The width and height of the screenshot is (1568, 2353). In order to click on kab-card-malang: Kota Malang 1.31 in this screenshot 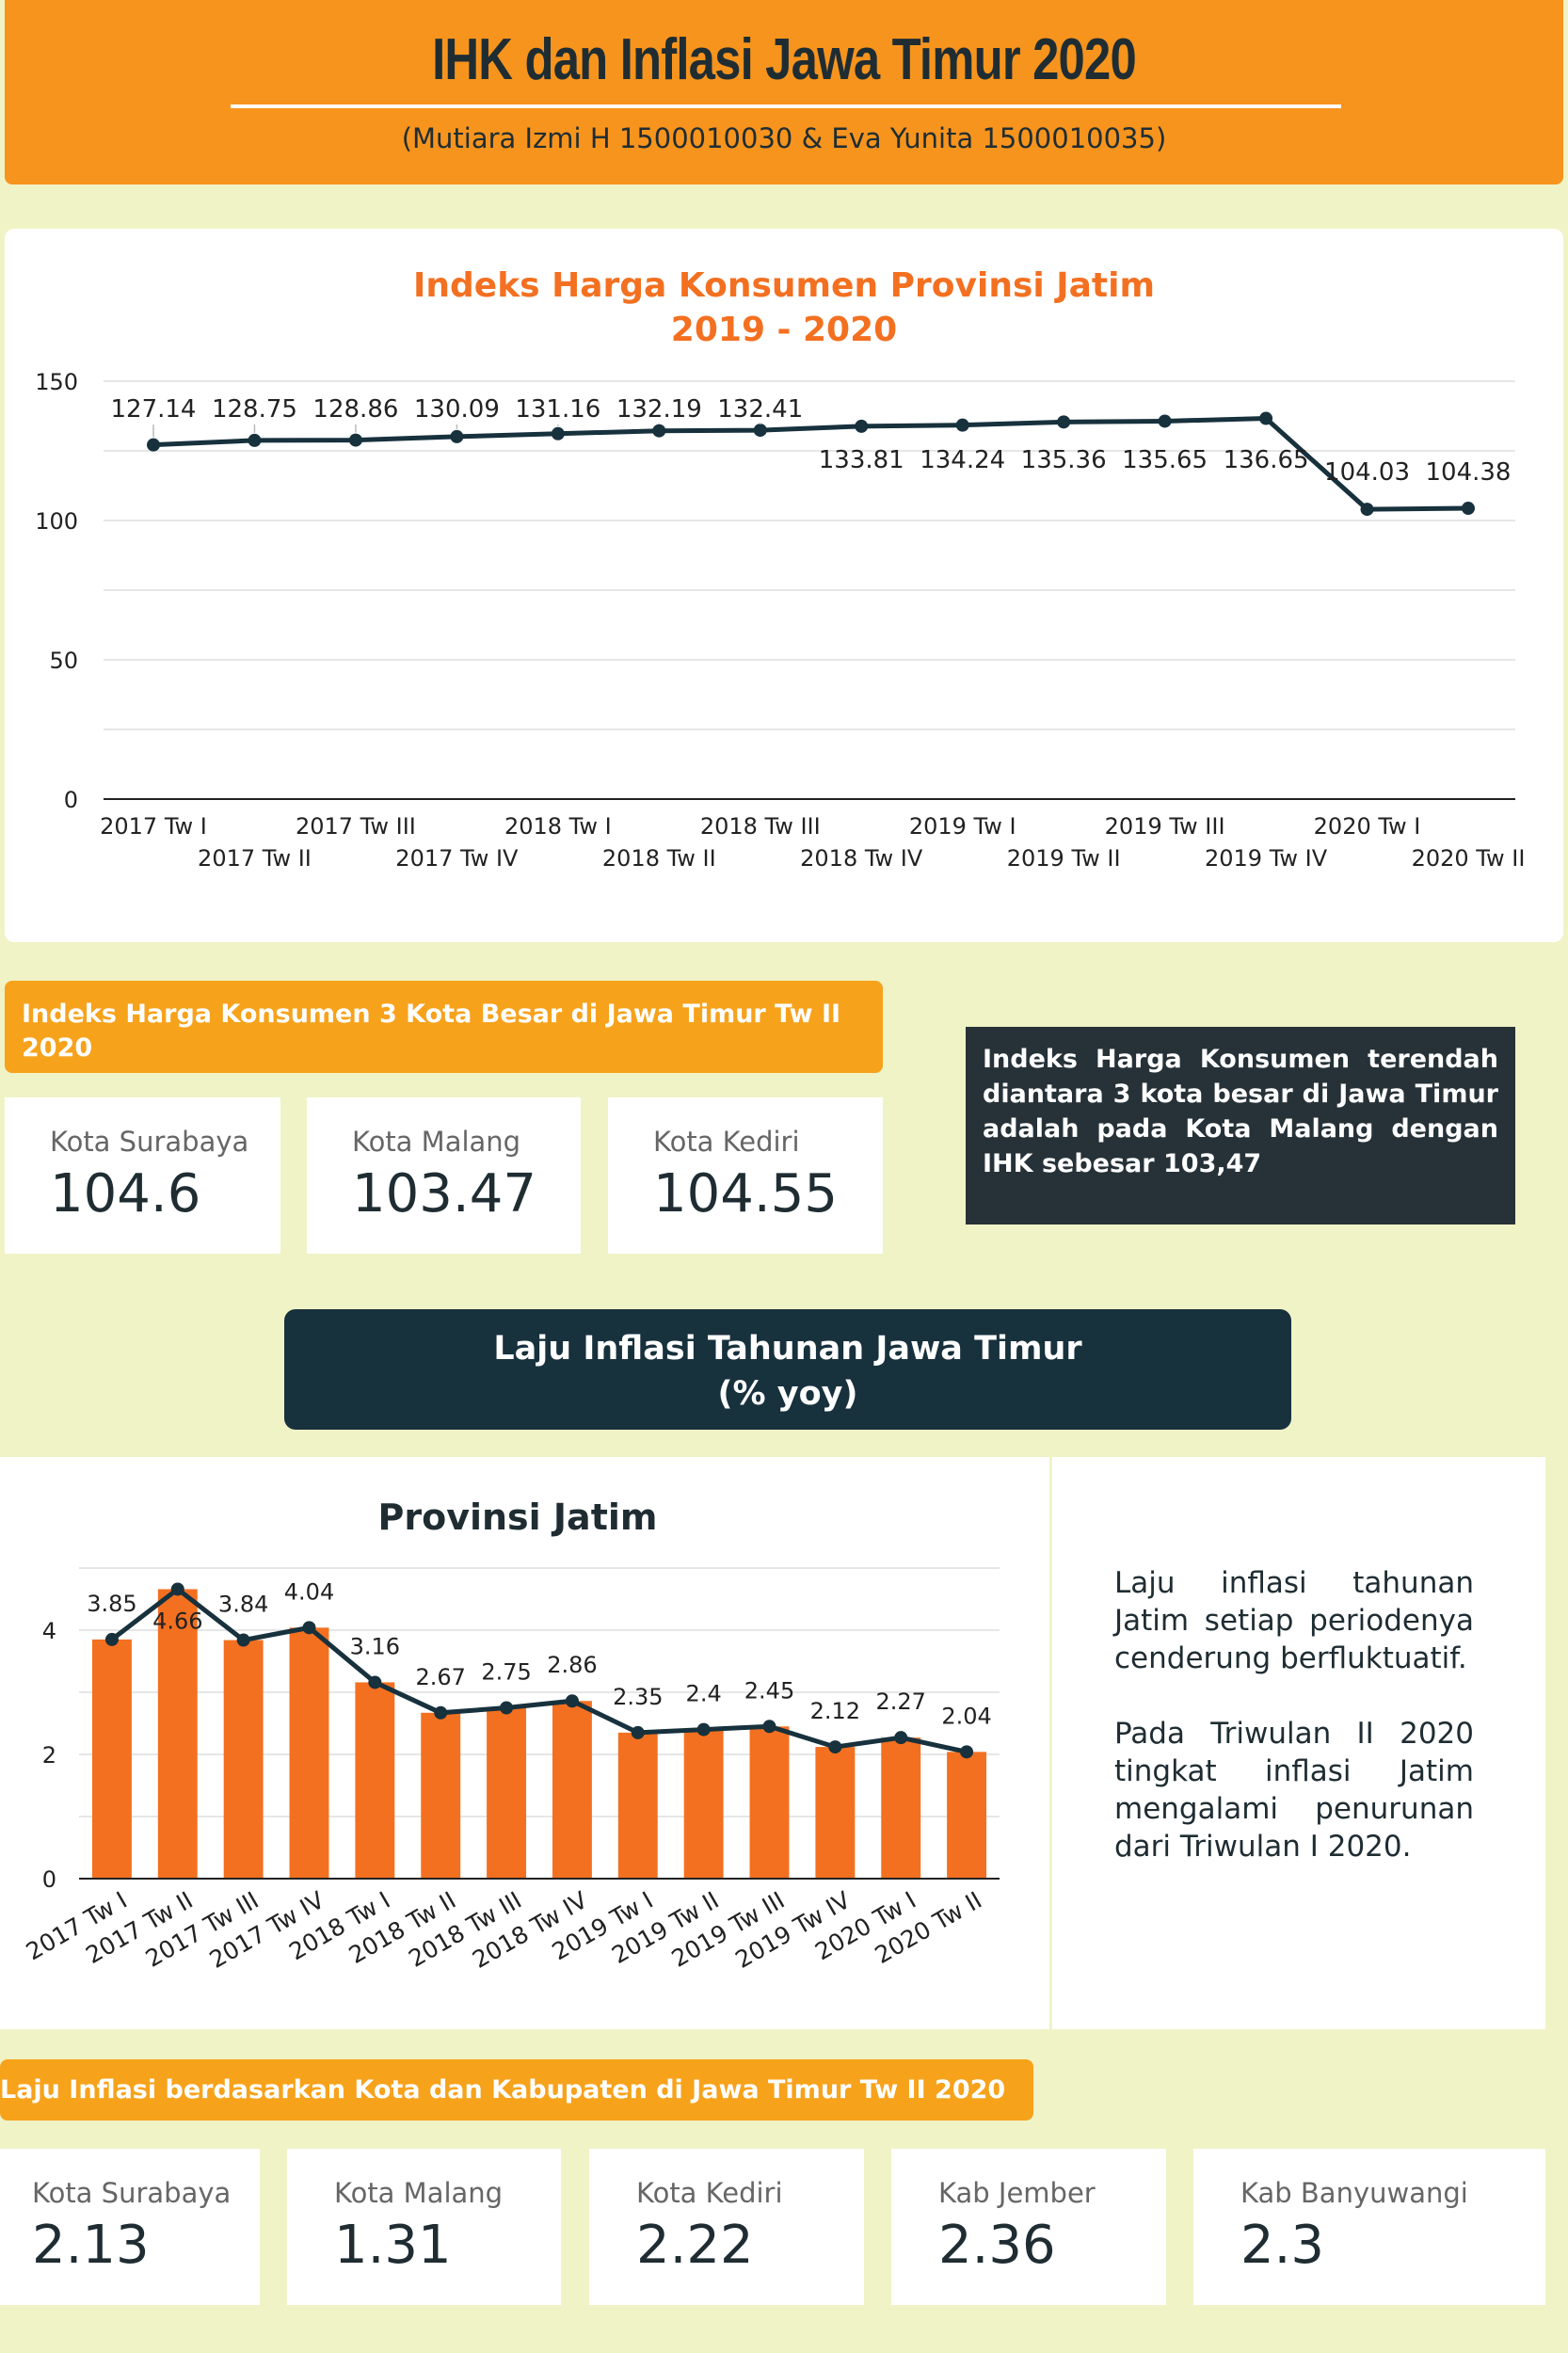, I will do `click(424, 2227)`.